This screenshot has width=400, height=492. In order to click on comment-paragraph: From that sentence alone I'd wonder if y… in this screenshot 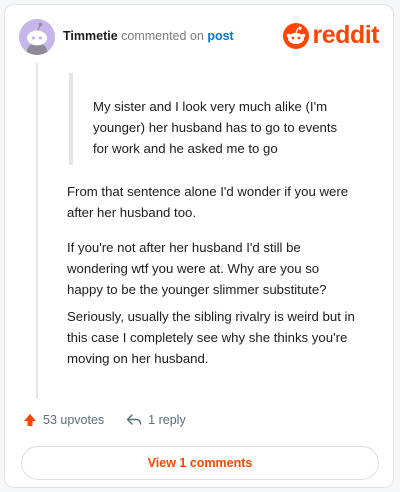, I will do `click(226, 202)`.